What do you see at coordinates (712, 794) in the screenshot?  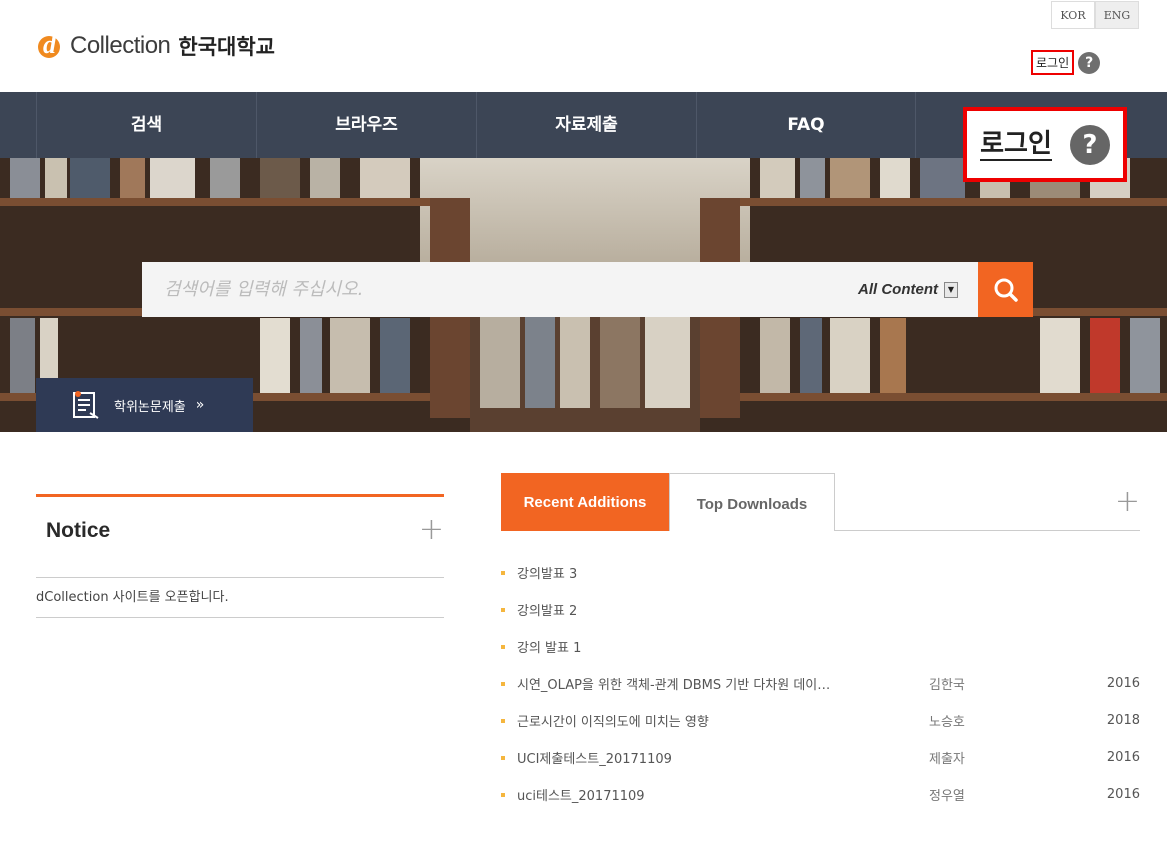 I see `item-title: uci테스트_20171109` at bounding box center [712, 794].